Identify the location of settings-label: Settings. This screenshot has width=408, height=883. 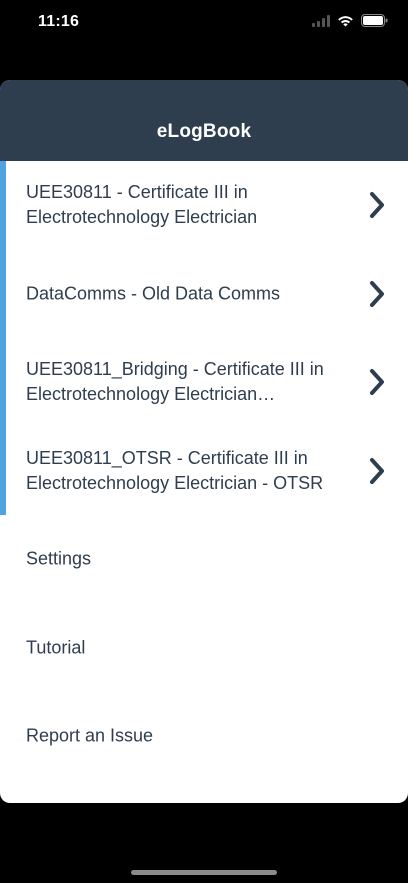
(59, 558).